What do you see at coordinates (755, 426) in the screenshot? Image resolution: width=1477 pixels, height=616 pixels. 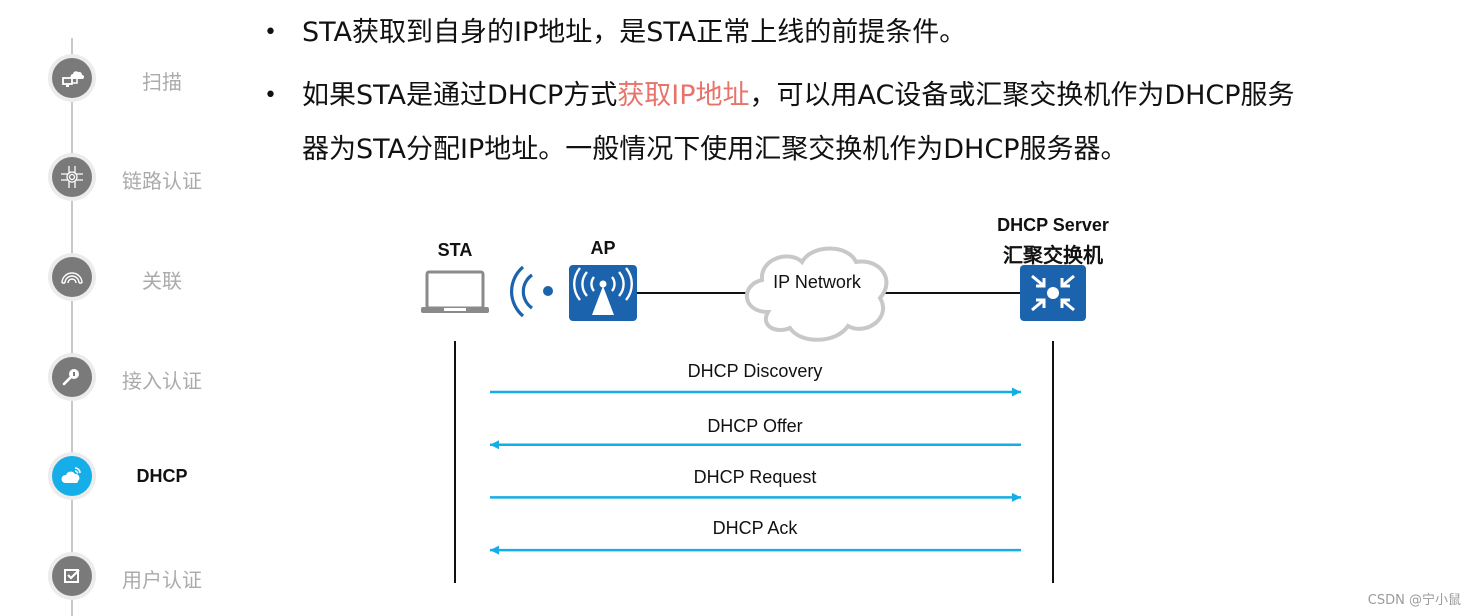 I see `message-label: DHCP Offer` at bounding box center [755, 426].